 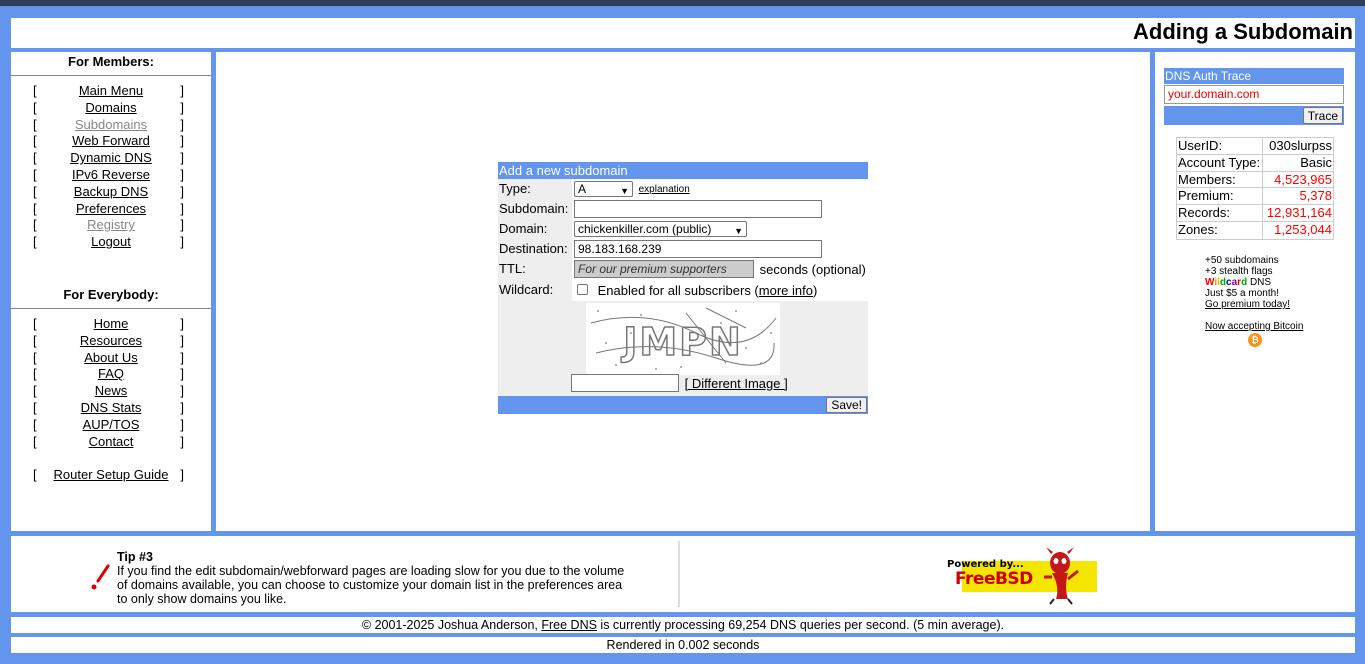 I want to click on nav-item-registry: [Registry], so click(x=111, y=225).